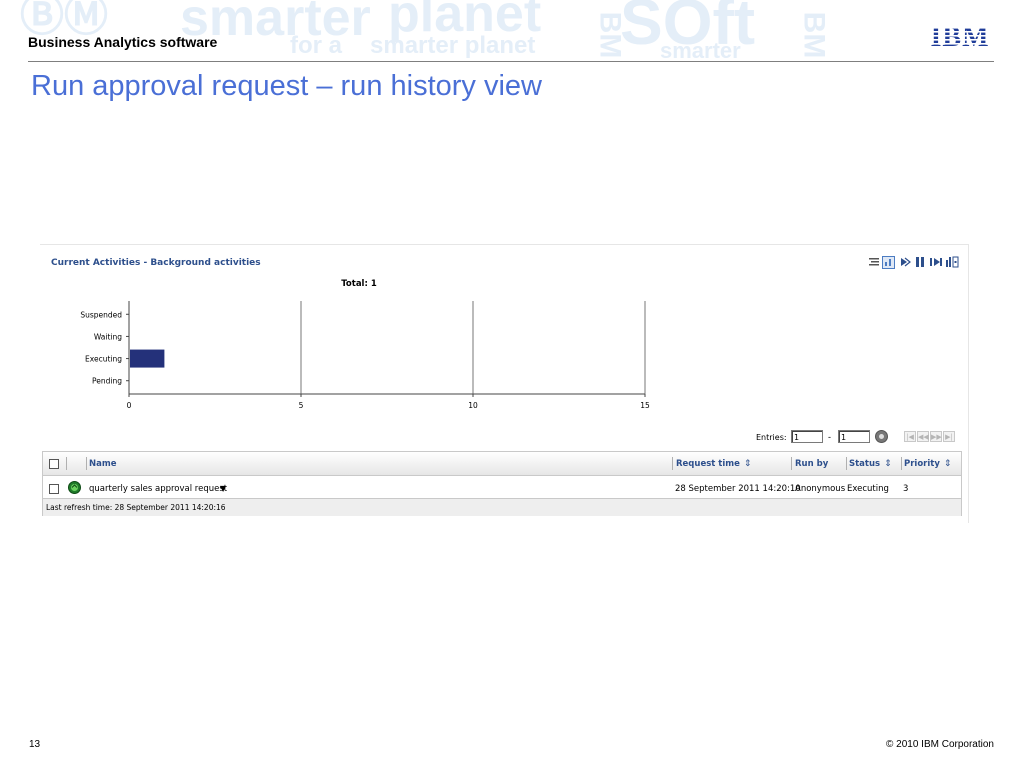  Describe the element at coordinates (960, 38) in the screenshot. I see `ibm-logo: IBM` at that location.